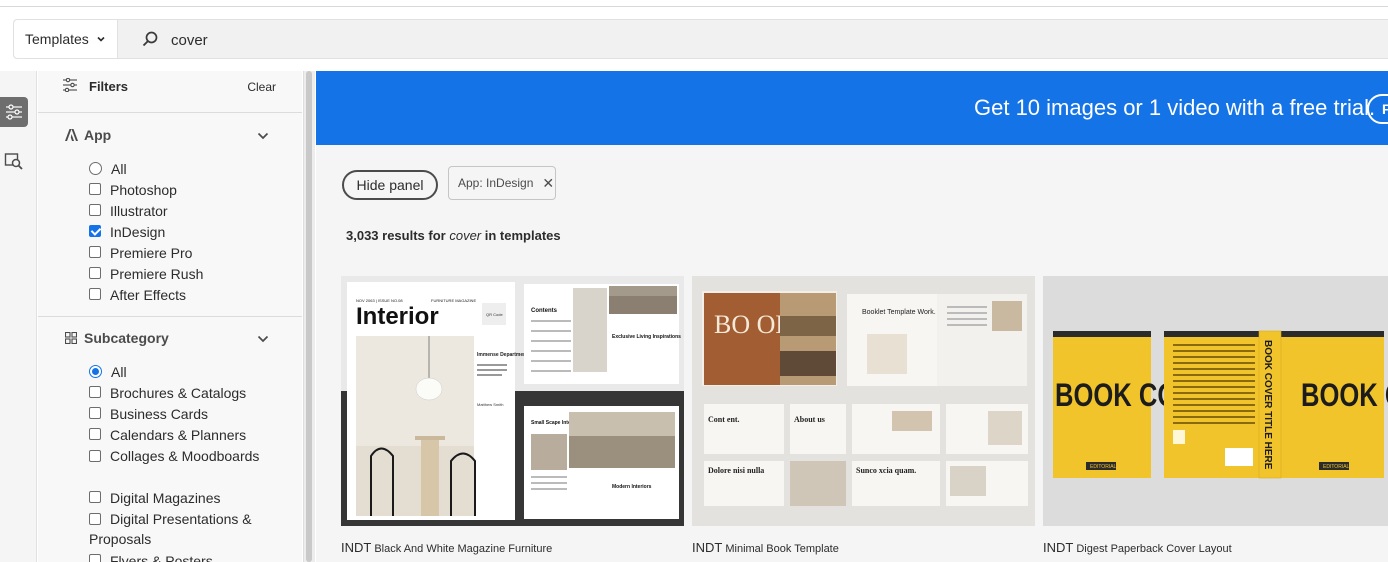 This screenshot has width=1388, height=562. What do you see at coordinates (724, 419) in the screenshot?
I see `thumb-1-text: Cont ent.` at bounding box center [724, 419].